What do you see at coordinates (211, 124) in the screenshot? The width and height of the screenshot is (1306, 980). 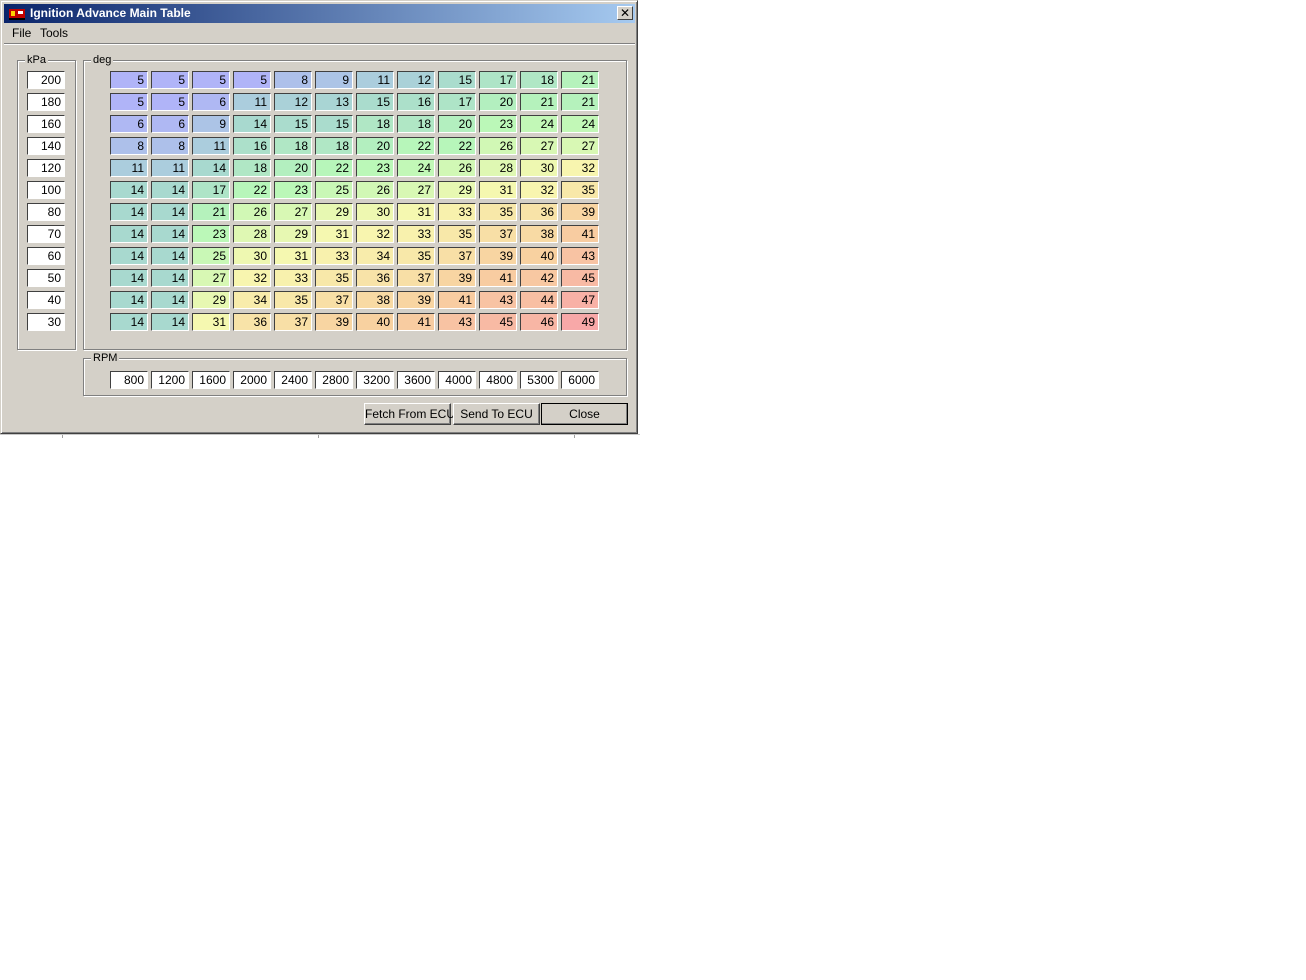 I see `table-cell: 9` at bounding box center [211, 124].